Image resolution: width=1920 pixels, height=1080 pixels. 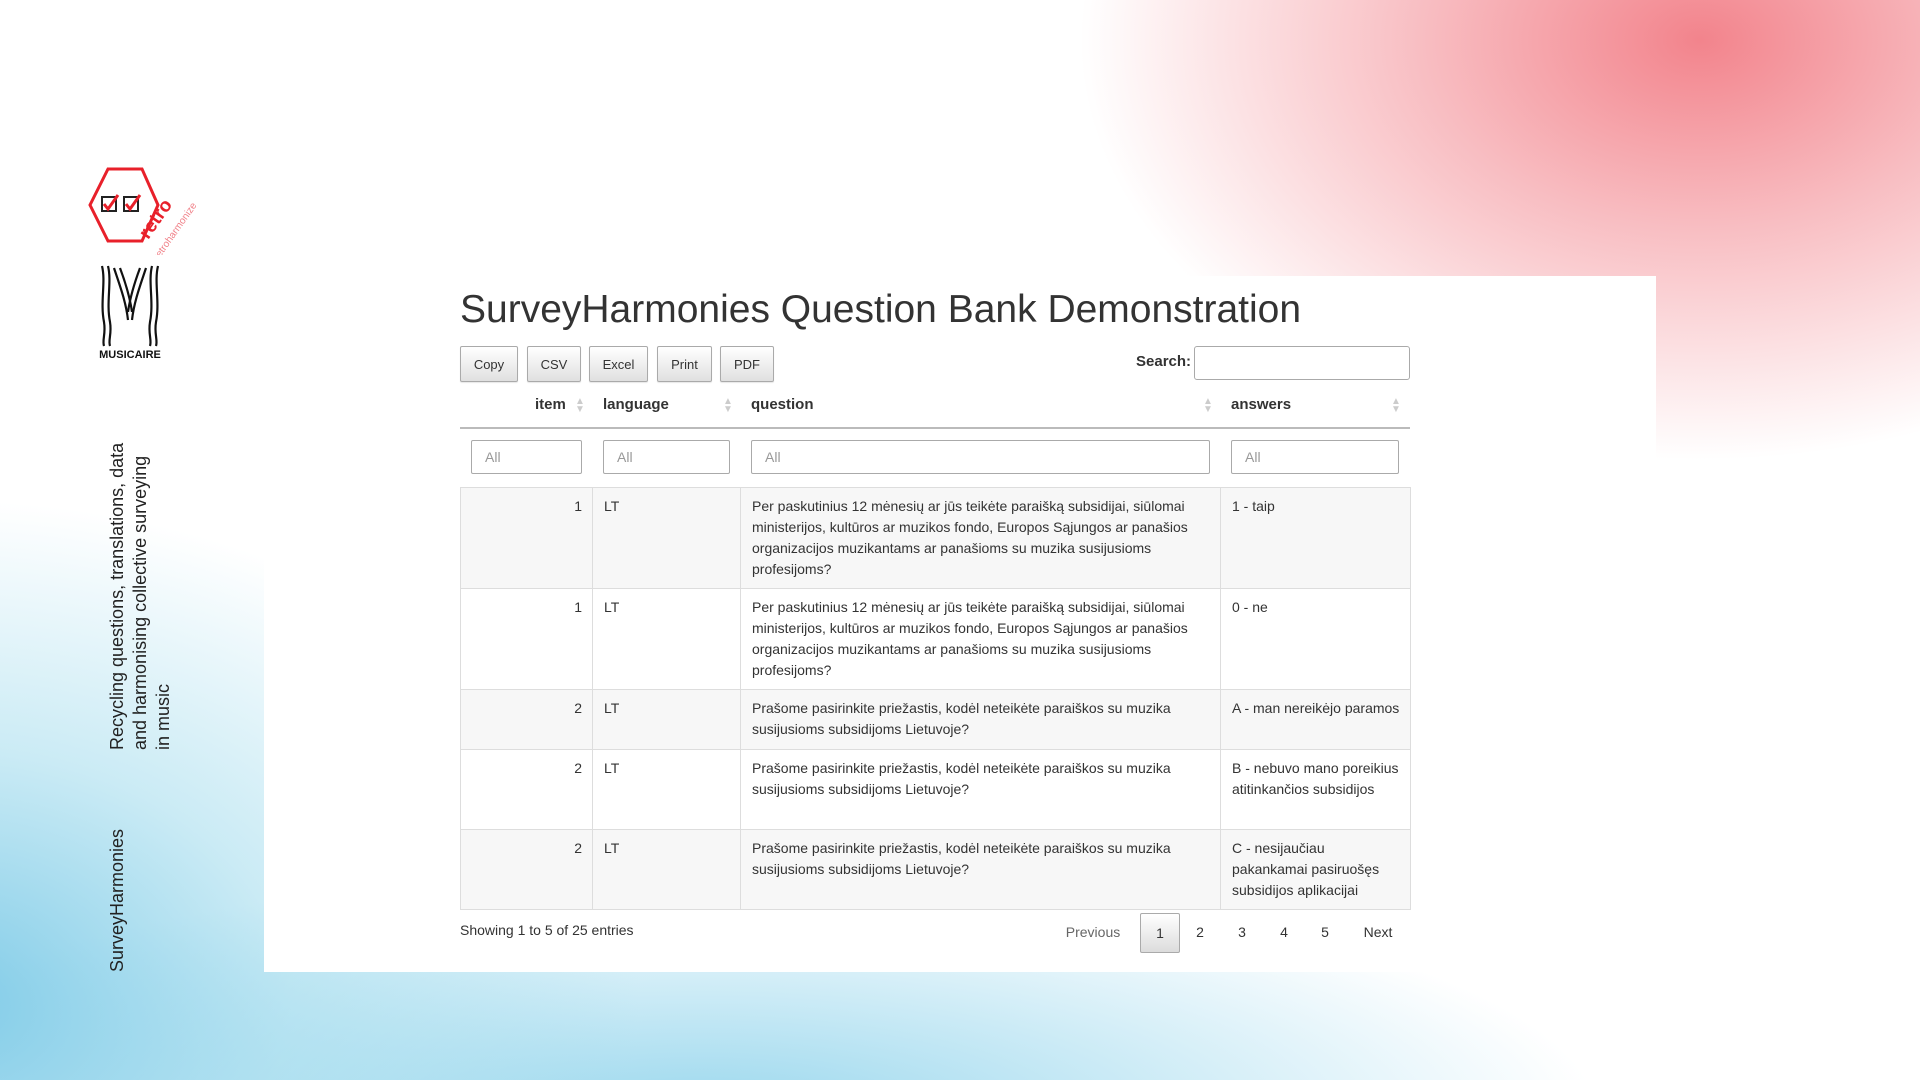 I want to click on retroharmonize-logo: retro retroharmonize, so click(x=144, y=211).